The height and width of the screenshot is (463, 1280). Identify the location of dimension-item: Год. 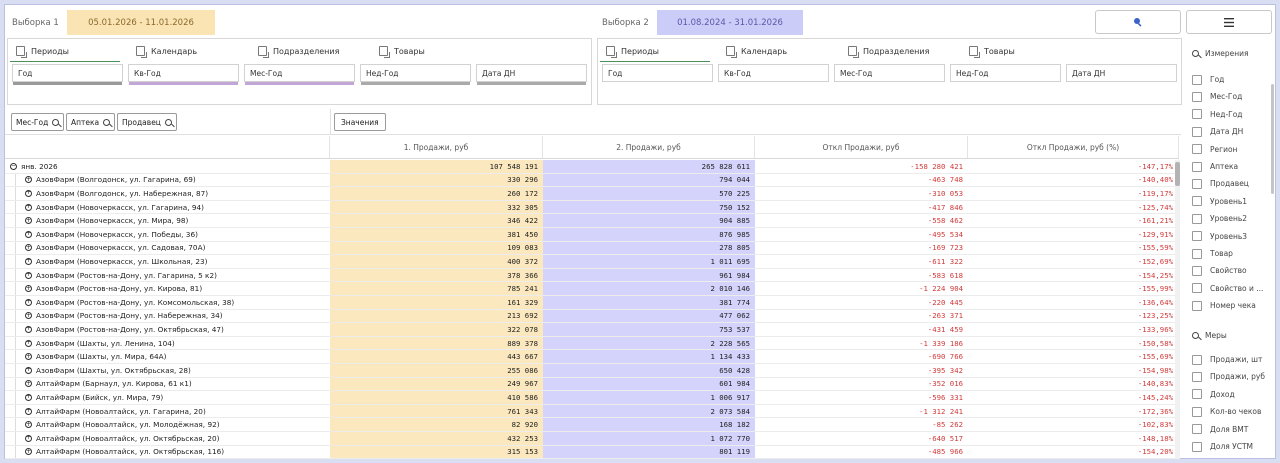
(1208, 79).